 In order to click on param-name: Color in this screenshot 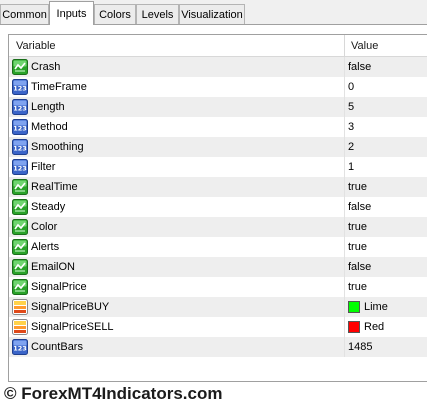, I will do `click(44, 227)`.